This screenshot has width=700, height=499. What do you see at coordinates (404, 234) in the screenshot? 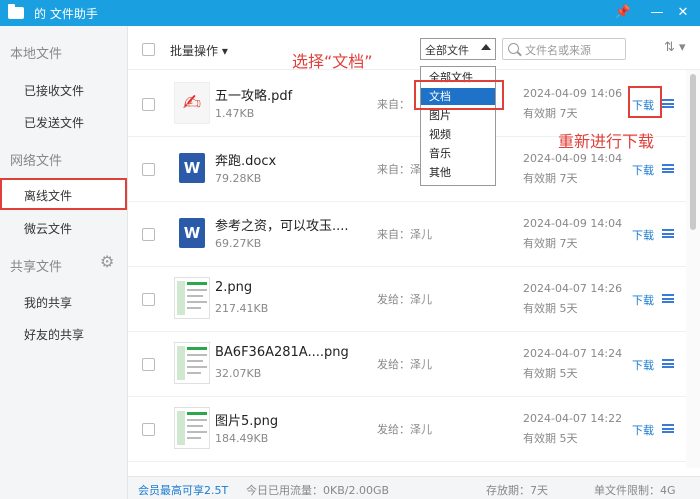
I see `file-source: 来自：泽儿` at bounding box center [404, 234].